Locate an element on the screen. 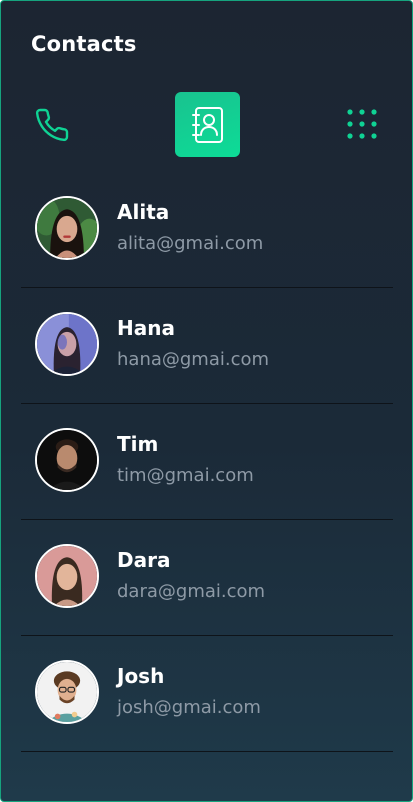  contact-name: Hana is located at coordinates (146, 328).